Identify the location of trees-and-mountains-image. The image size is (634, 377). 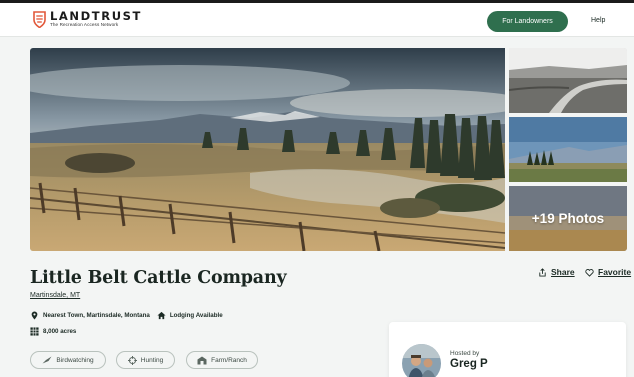
(568, 149).